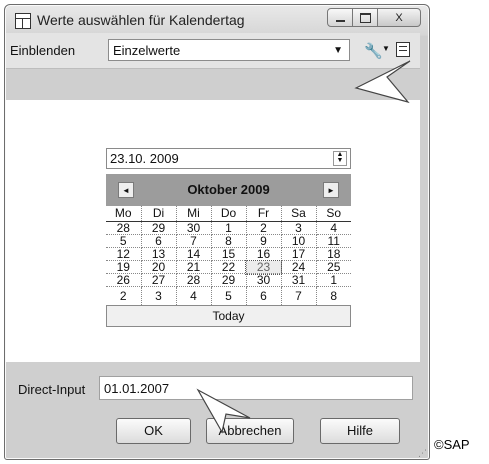 The width and height of the screenshot is (489, 464). Describe the element at coordinates (159, 214) in the screenshot. I see `weekday-label: Di` at that location.